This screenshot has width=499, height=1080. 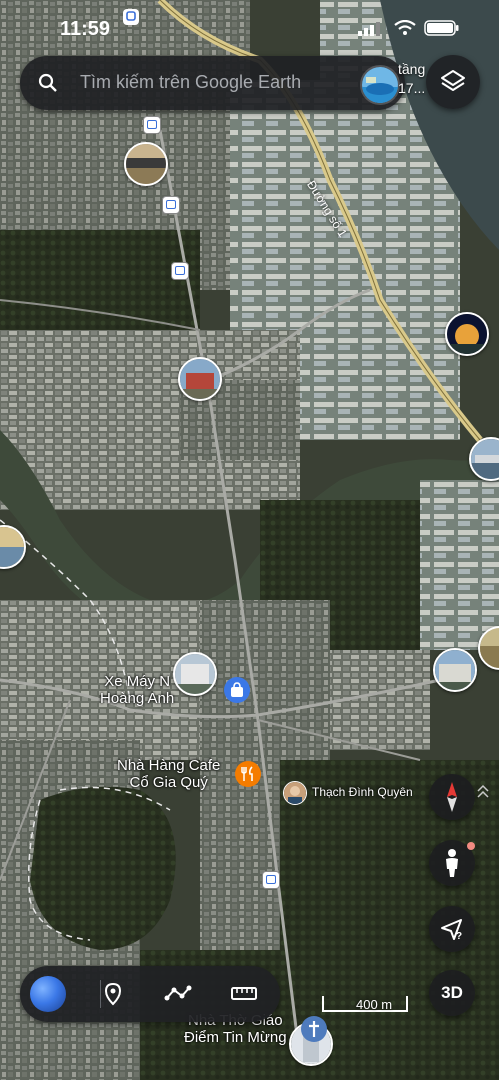 I want to click on draw-path-button, so click(x=178, y=994).